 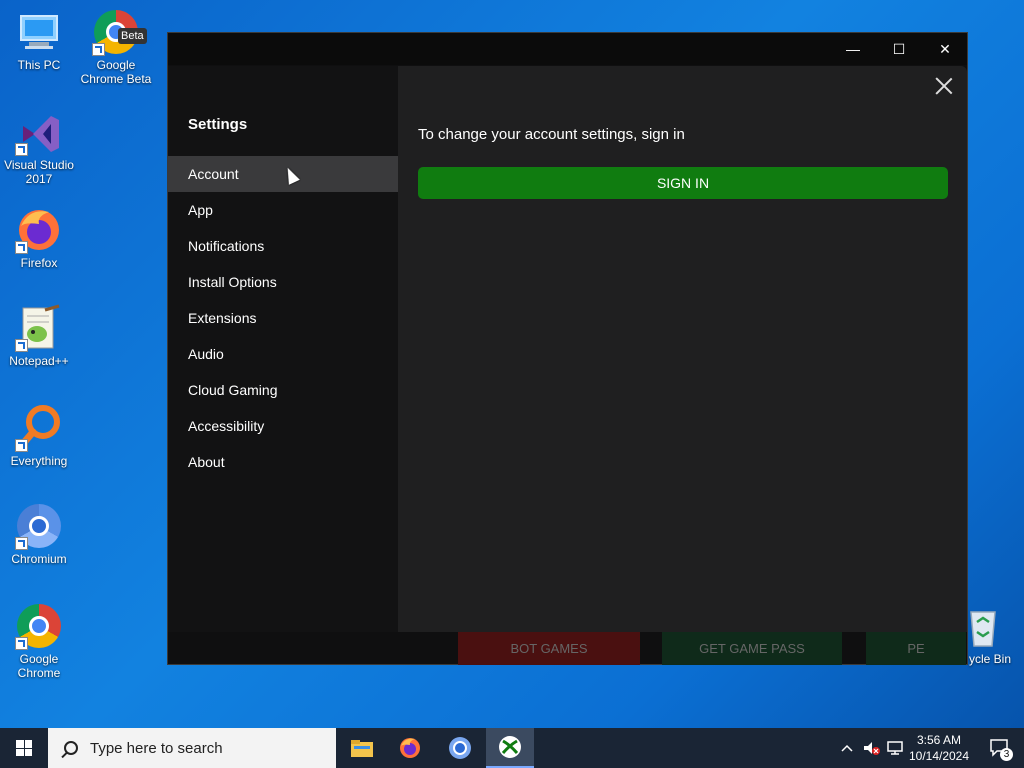 What do you see at coordinates (39, 428) in the screenshot?
I see `everything-search-icon` at bounding box center [39, 428].